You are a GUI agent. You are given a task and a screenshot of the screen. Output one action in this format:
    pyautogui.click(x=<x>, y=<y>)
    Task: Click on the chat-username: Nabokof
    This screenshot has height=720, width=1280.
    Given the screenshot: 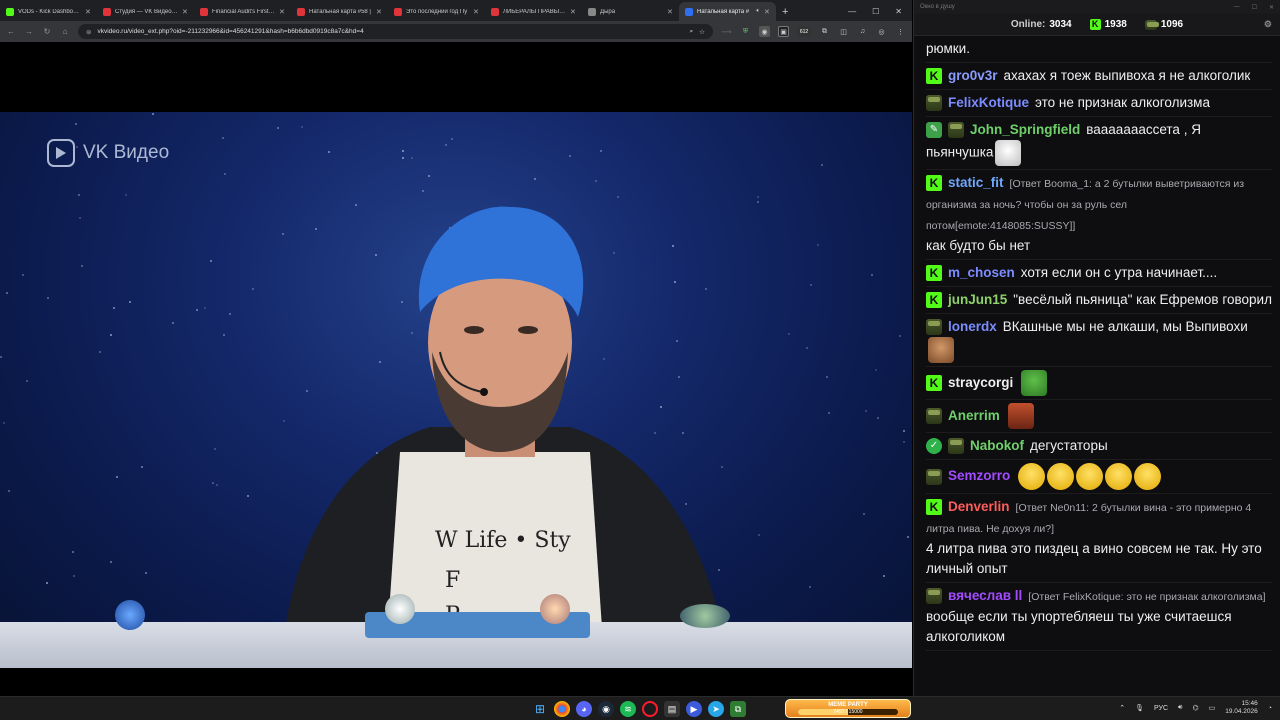 What is the action you would take?
    pyautogui.click(x=997, y=445)
    